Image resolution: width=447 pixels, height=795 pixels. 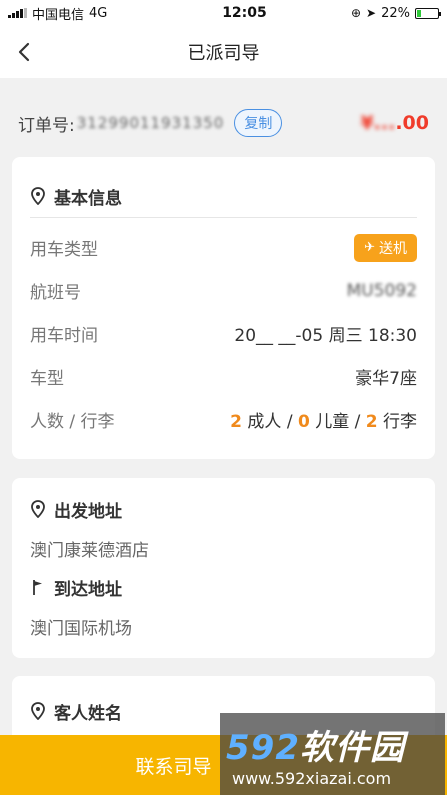 What do you see at coordinates (64, 250) in the screenshot?
I see `car-type-label: 用车类型` at bounding box center [64, 250].